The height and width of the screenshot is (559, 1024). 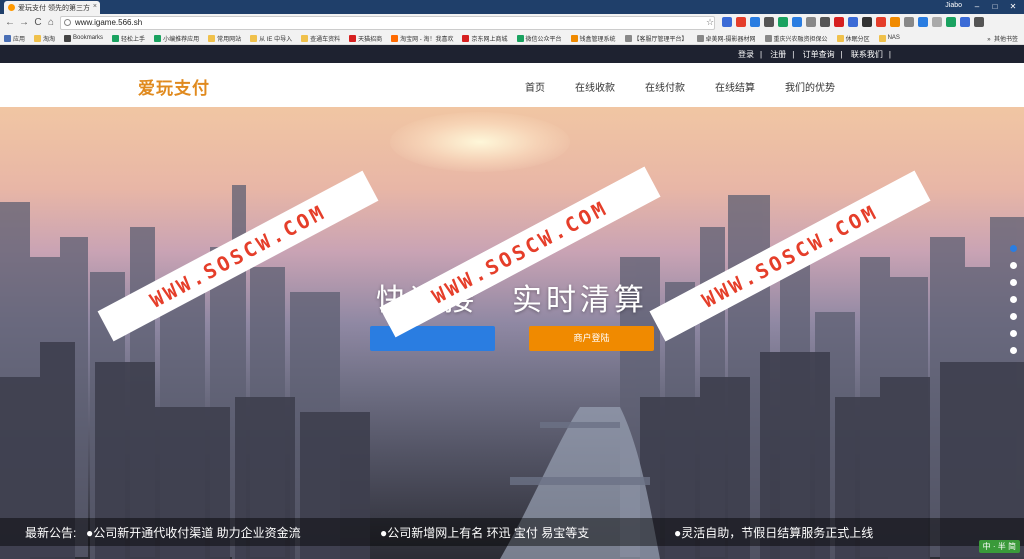 What do you see at coordinates (512, 54) in the screenshot?
I see `site-top-bar: 登录 | 注册 | 订单查询 | 联系我们 |` at bounding box center [512, 54].